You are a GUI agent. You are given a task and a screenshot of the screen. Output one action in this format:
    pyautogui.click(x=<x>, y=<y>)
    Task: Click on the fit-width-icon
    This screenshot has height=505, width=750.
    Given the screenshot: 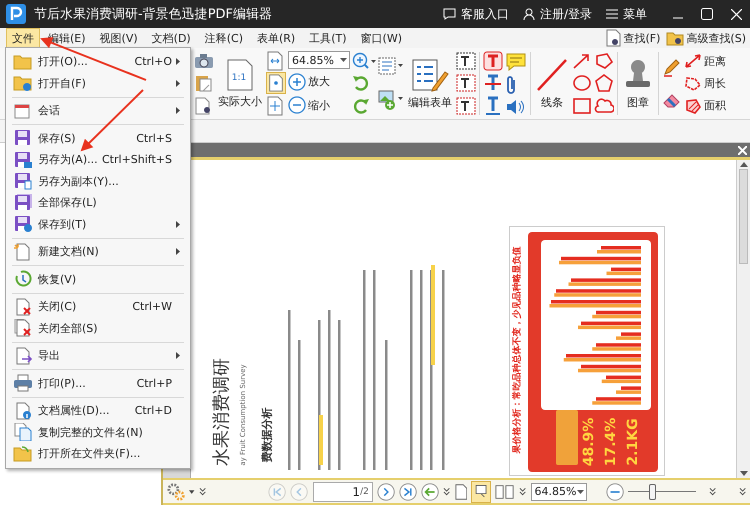 What is the action you would take?
    pyautogui.click(x=275, y=60)
    